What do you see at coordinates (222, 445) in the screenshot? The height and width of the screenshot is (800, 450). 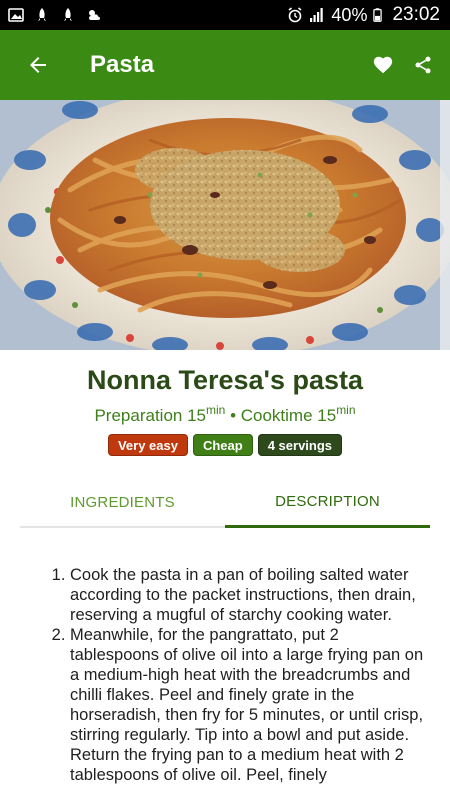 I see `cost-badge: Cheap` at bounding box center [222, 445].